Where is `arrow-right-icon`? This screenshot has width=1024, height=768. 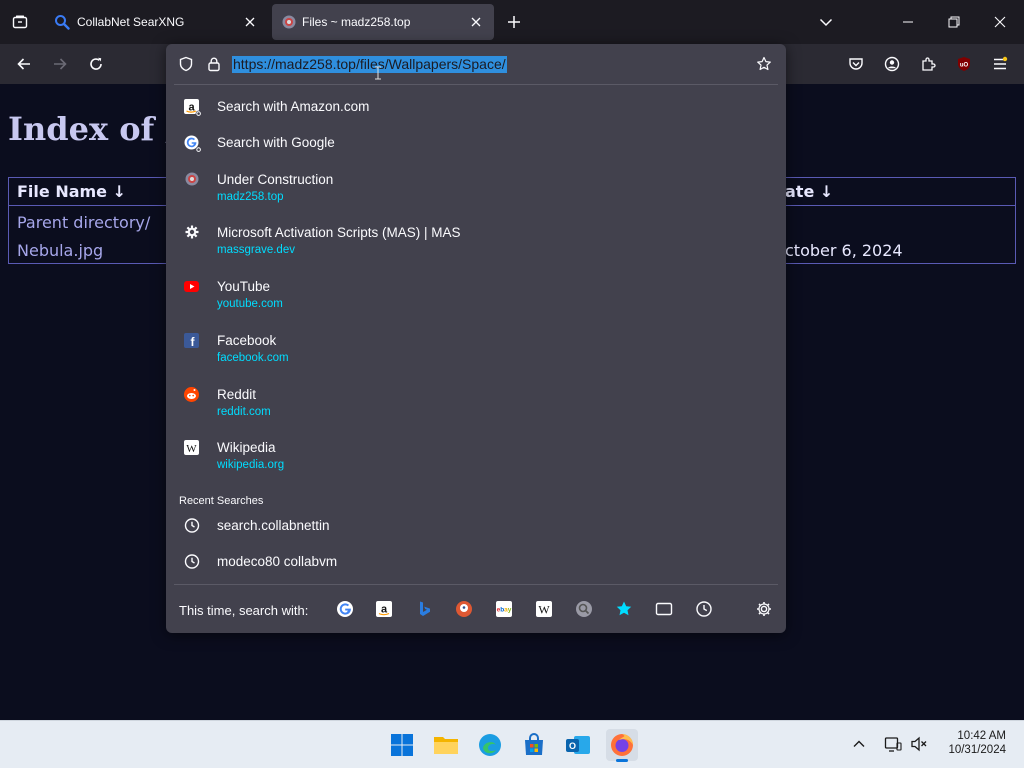 arrow-right-icon is located at coordinates (60, 64).